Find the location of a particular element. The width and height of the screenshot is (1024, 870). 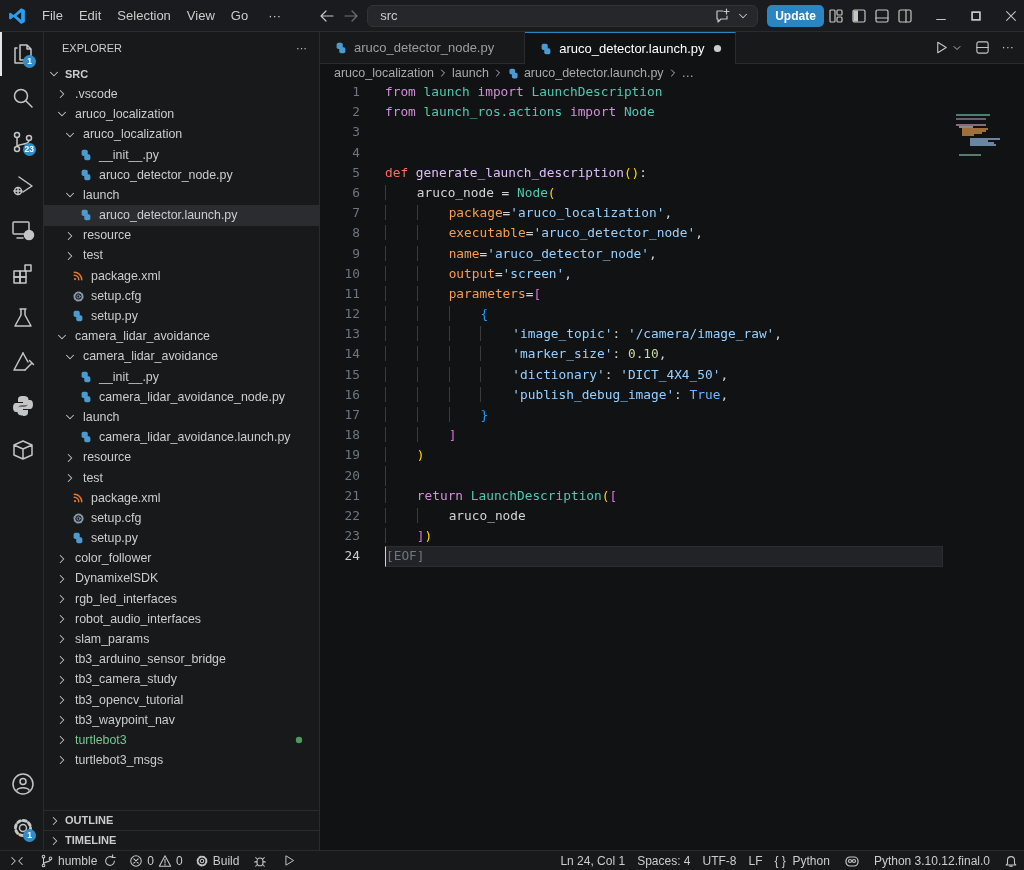

status-item: Spaces: 4 is located at coordinates (664, 860).